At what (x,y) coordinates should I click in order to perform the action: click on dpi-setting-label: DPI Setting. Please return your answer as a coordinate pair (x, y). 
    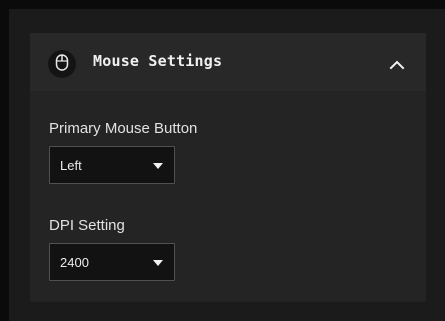
    Looking at the image, I should click on (87, 225).